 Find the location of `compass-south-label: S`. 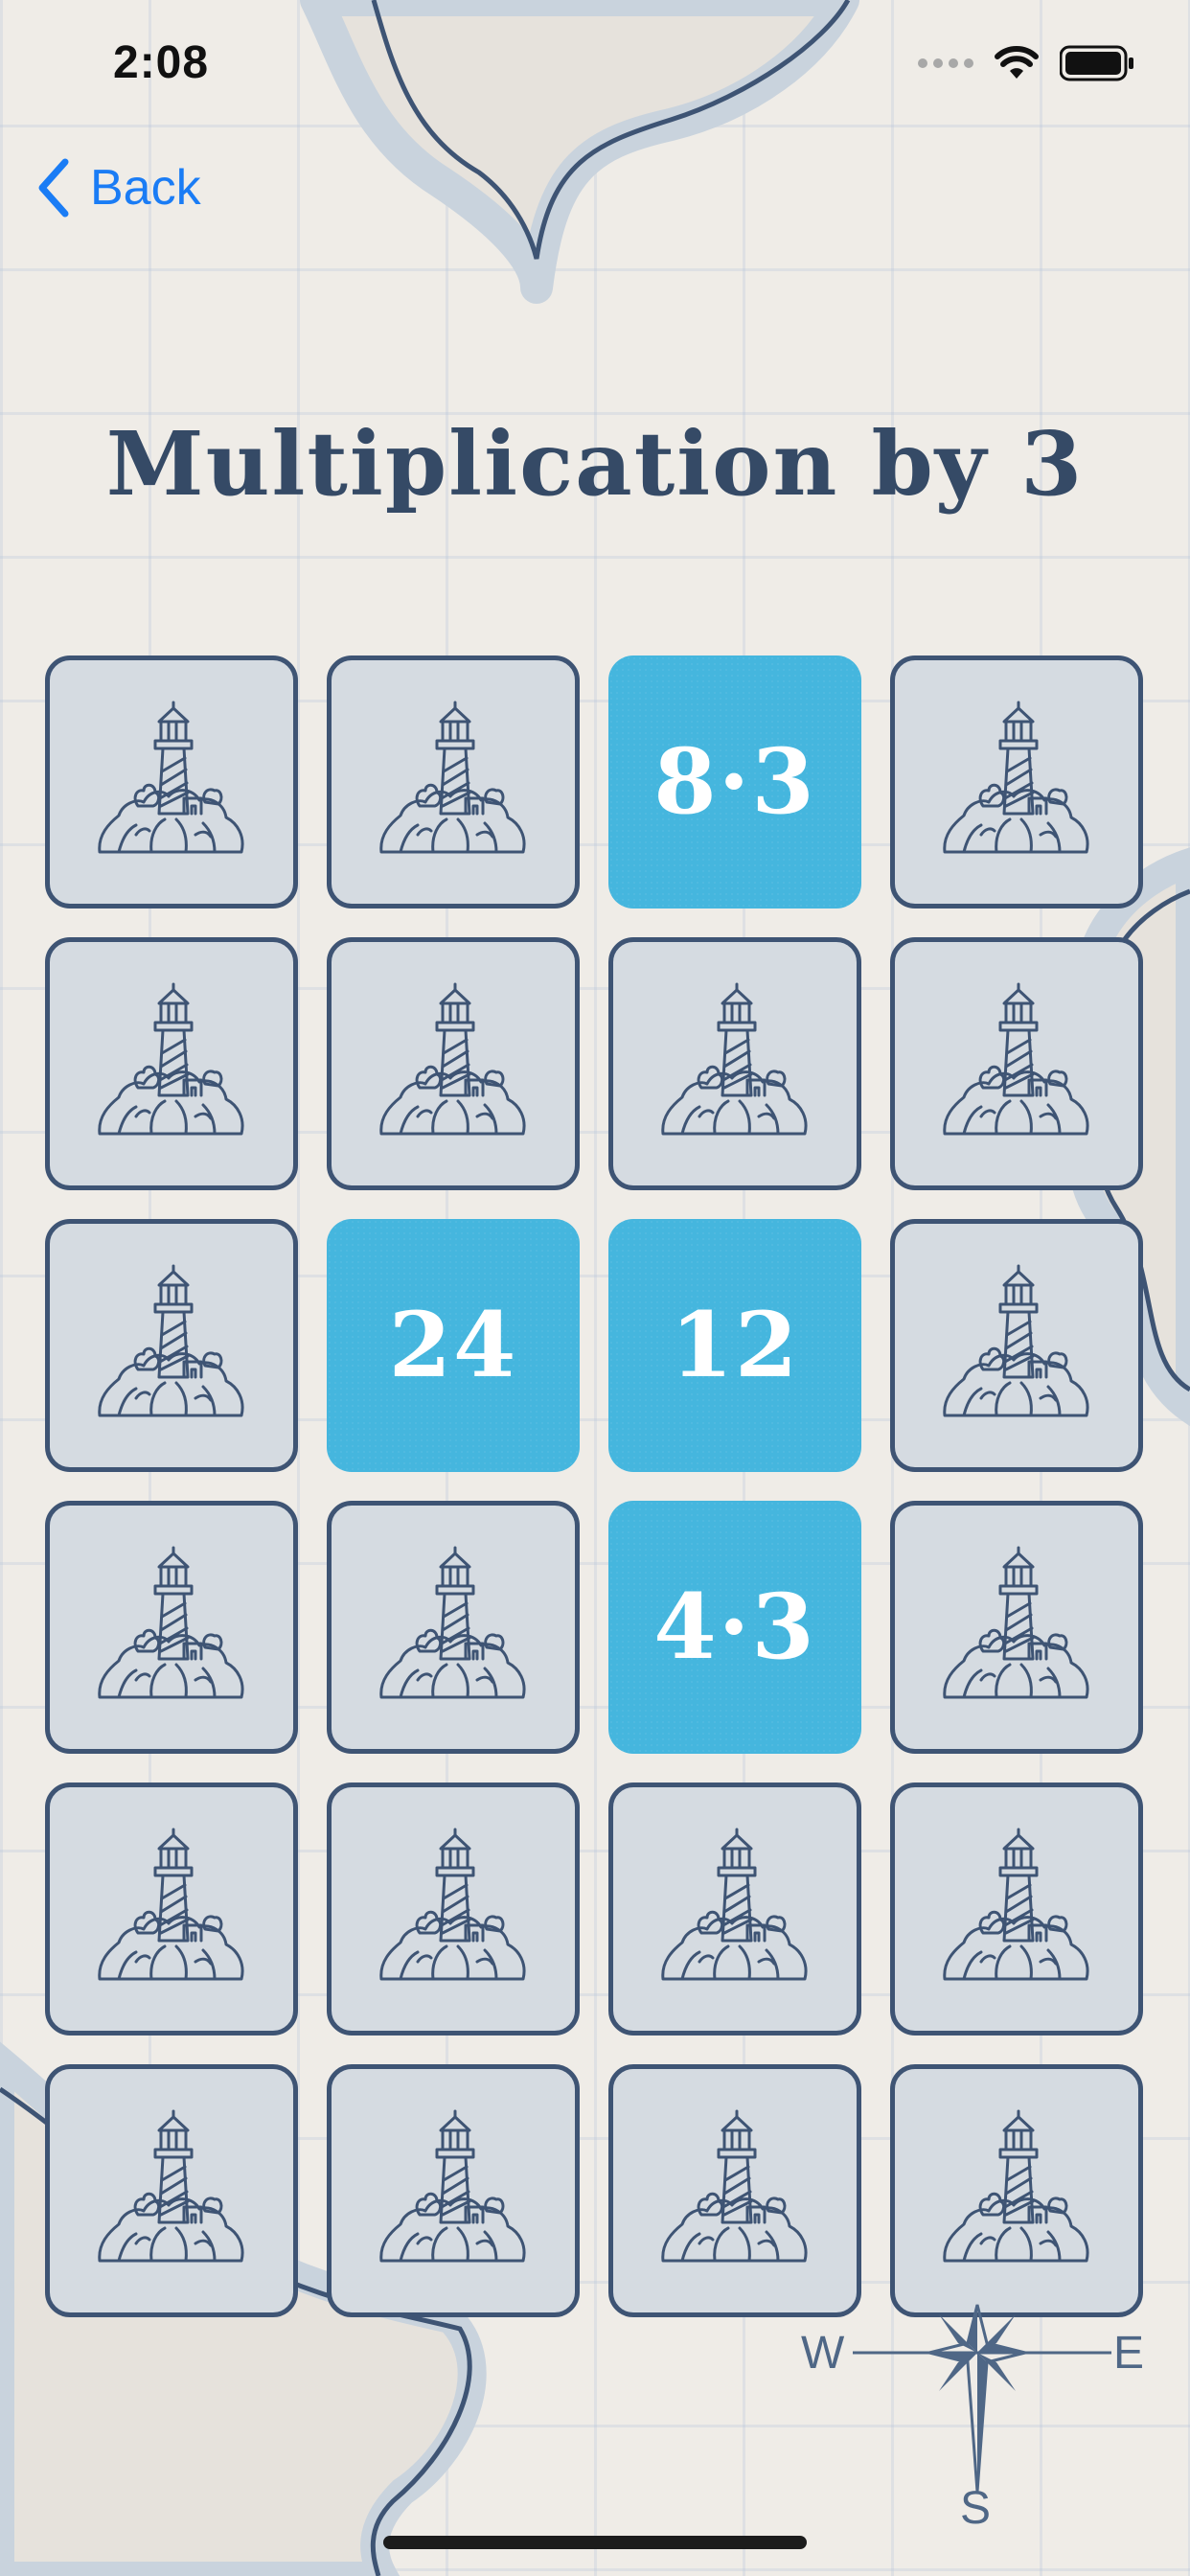

compass-south-label: S is located at coordinates (976, 2509).